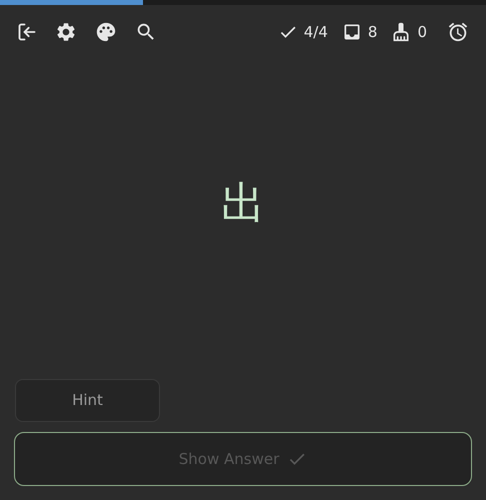 The image size is (486, 500). What do you see at coordinates (352, 32) in the screenshot?
I see `inbox-icon` at bounding box center [352, 32].